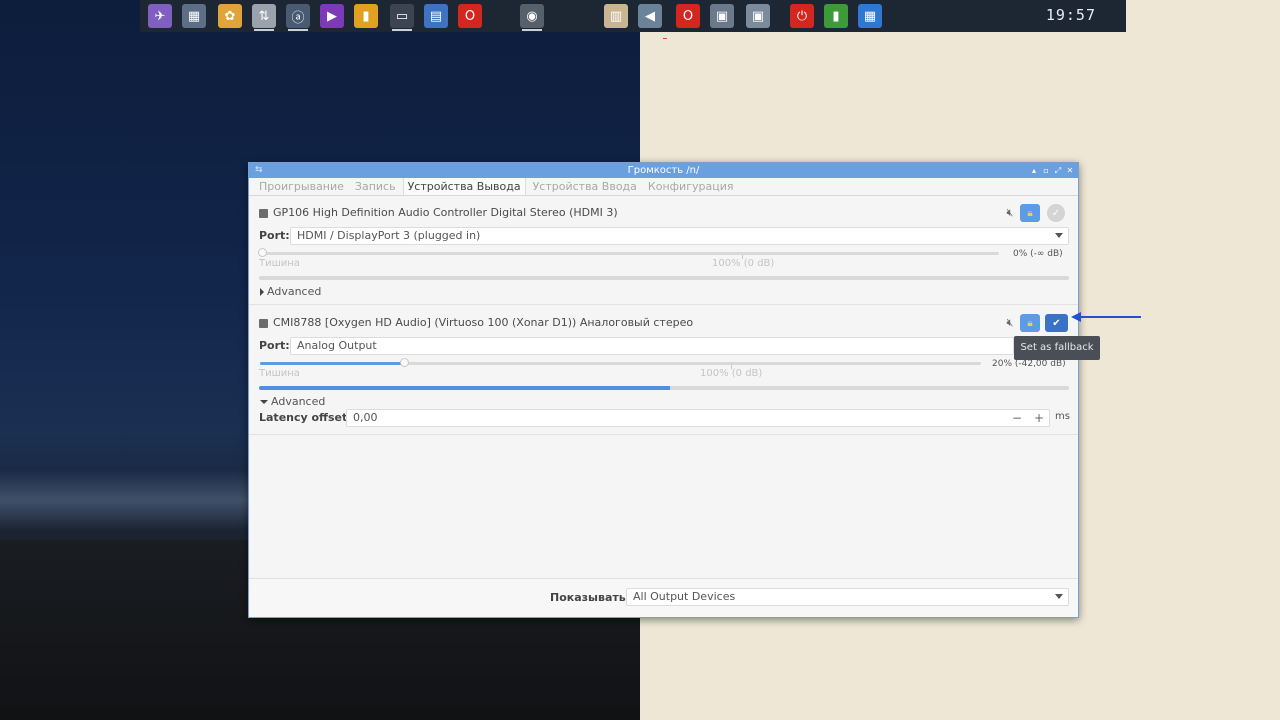 The height and width of the screenshot is (720, 1280). What do you see at coordinates (663, 304) in the screenshot?
I see `device-separator` at bounding box center [663, 304].